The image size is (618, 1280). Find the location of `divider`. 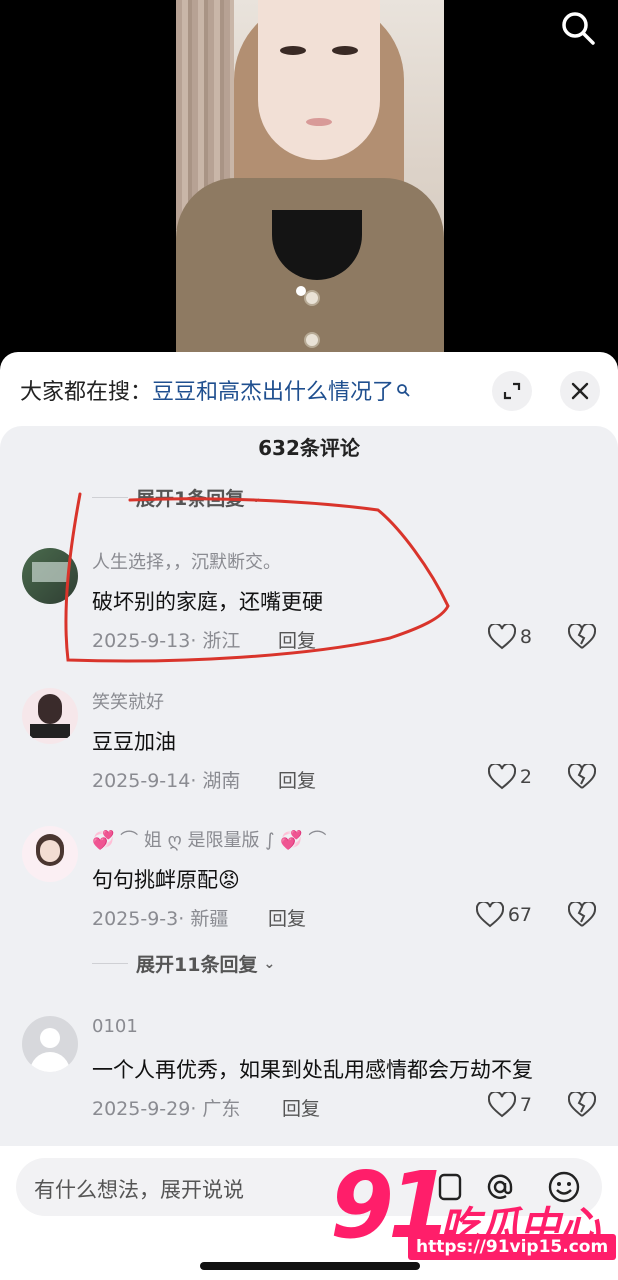

divider is located at coordinates (110, 963).